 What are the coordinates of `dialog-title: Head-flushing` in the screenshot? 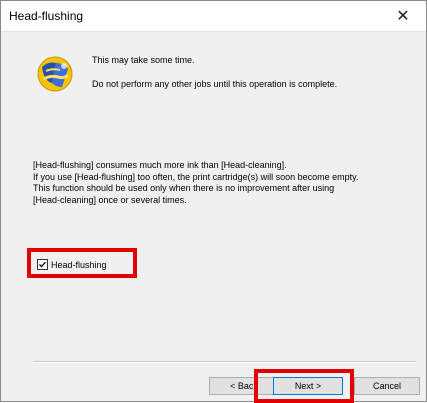 It's located at (46, 16).